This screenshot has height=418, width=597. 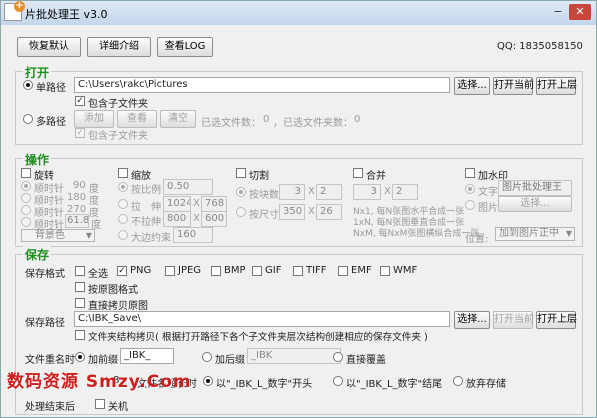 What do you see at coordinates (137, 119) in the screenshot?
I see `view-button: 查看` at bounding box center [137, 119].